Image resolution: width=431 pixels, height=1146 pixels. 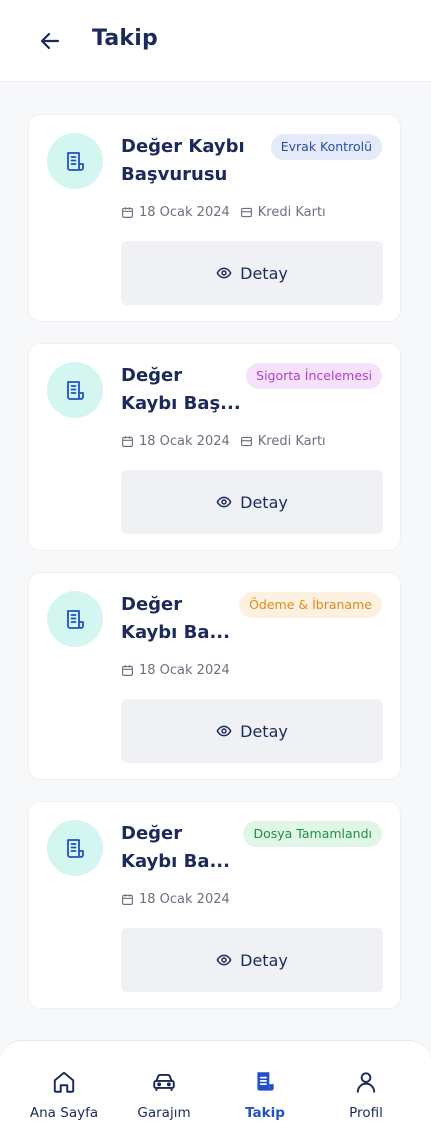 What do you see at coordinates (265, 1095) in the screenshot?
I see `nav-item-tracking: Takip` at bounding box center [265, 1095].